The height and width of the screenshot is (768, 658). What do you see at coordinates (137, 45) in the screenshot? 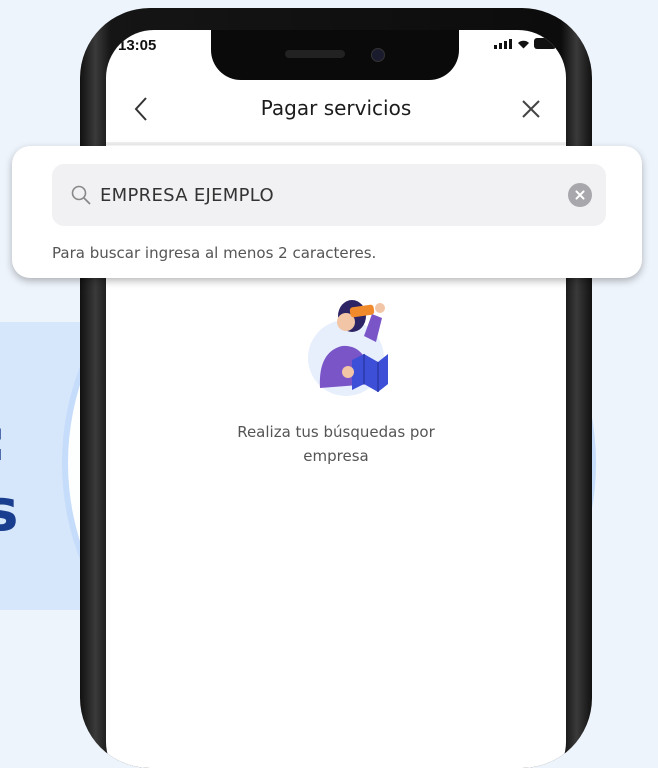
I see `status-time: 13:05` at bounding box center [137, 45].